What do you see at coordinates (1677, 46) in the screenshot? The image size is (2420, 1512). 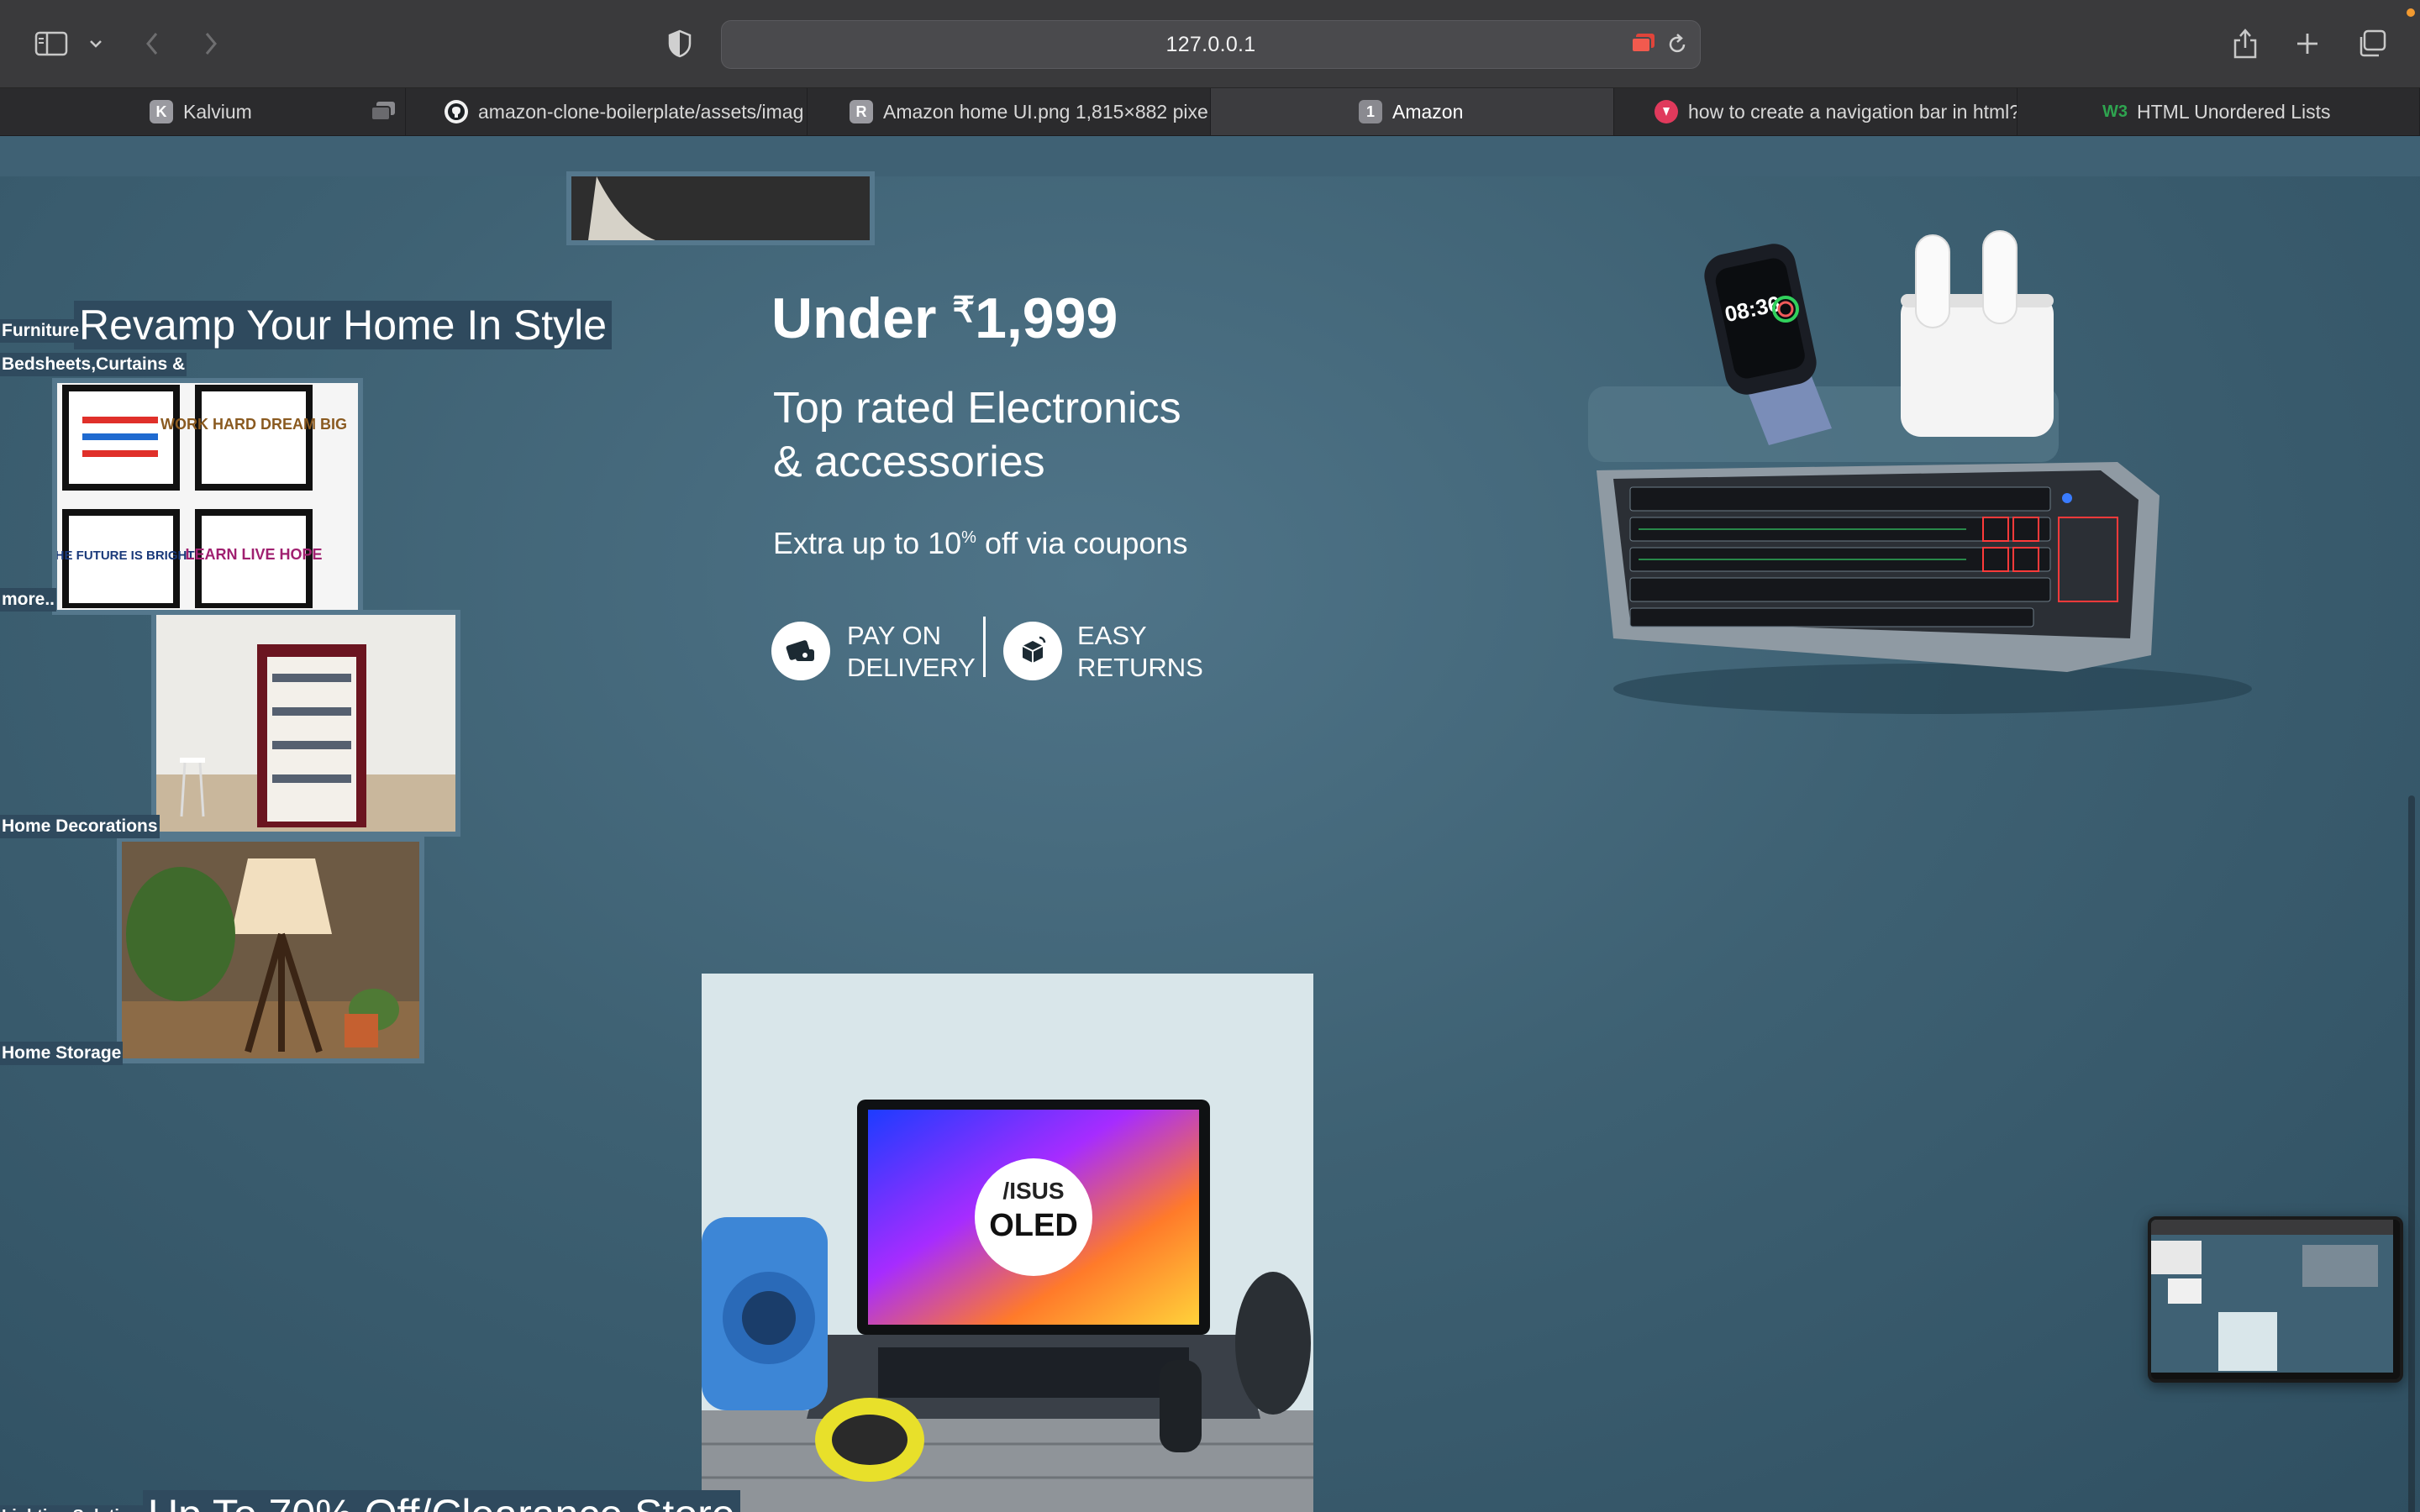 I see `reload-icon` at bounding box center [1677, 46].